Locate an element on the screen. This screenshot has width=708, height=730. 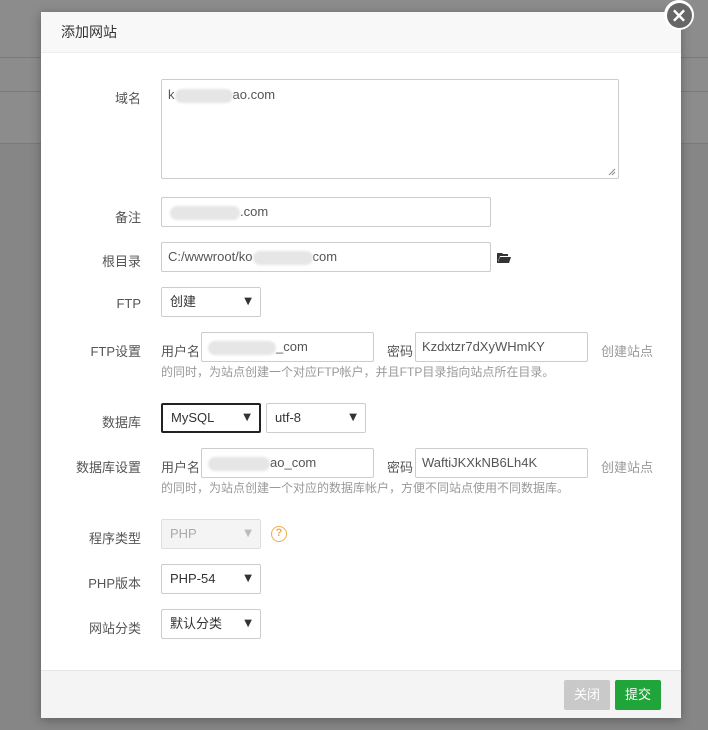
ftp-hint: 的同时，为站点创建一个对应FTP帐户，并且FTP目录指向站点所在目录。 is located at coordinates (358, 372).